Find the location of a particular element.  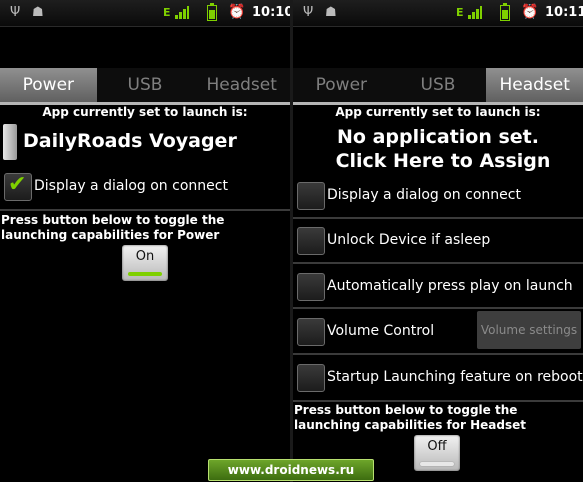

watermark: www.droidnews.ru is located at coordinates (291, 470).